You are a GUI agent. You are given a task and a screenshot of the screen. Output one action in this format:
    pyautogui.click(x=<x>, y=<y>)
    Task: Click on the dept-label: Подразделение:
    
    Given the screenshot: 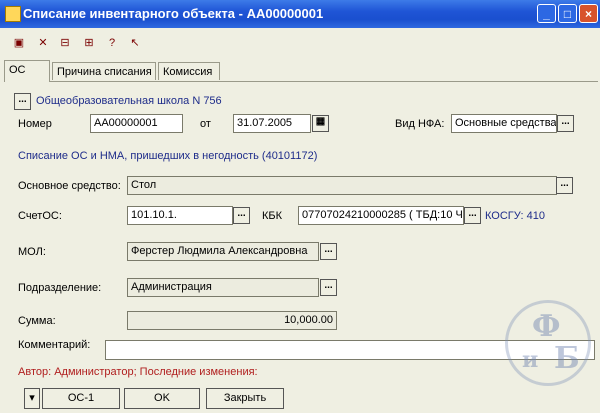 What is the action you would take?
    pyautogui.click(x=60, y=288)
    